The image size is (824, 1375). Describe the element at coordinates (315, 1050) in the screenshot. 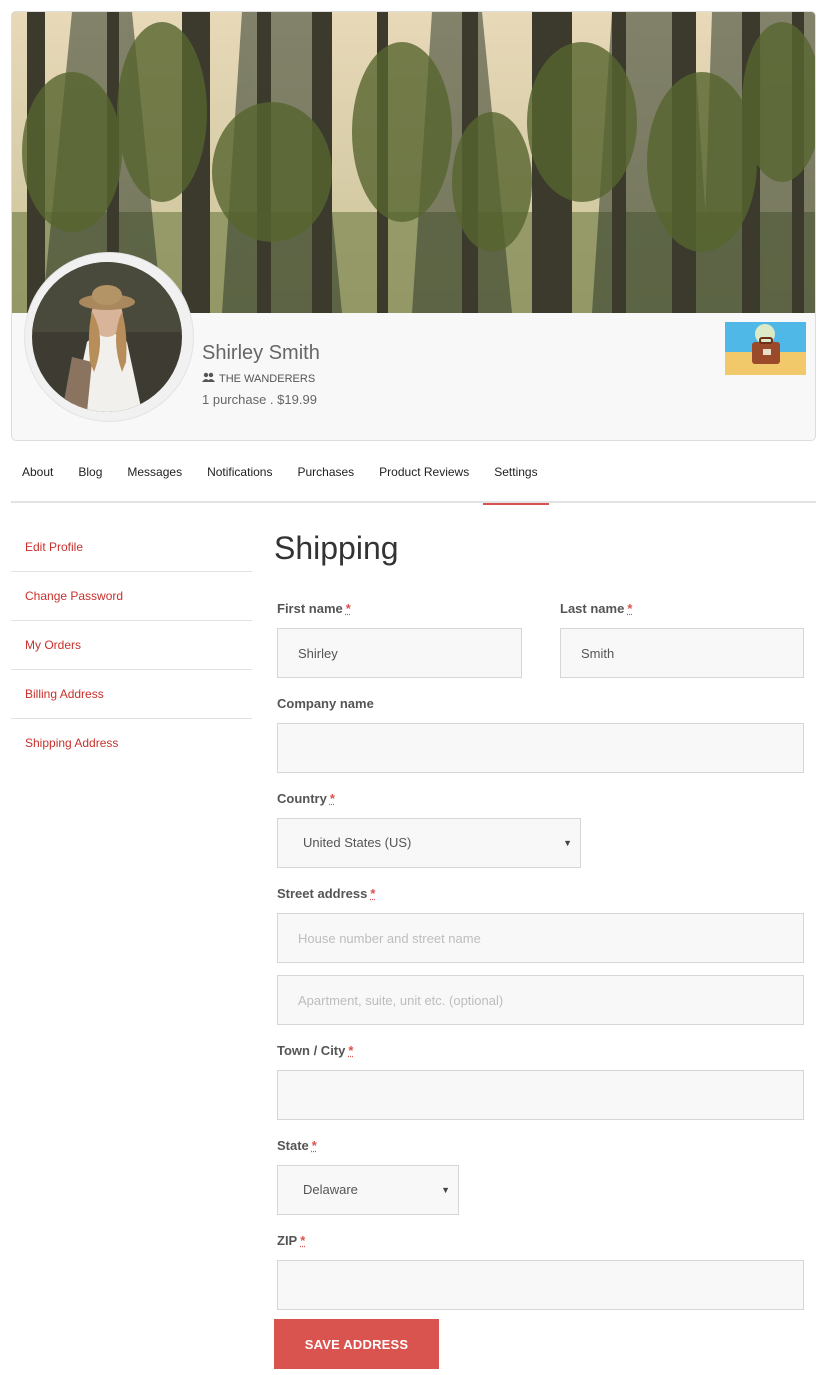

I see `city-label: Town / City *` at that location.